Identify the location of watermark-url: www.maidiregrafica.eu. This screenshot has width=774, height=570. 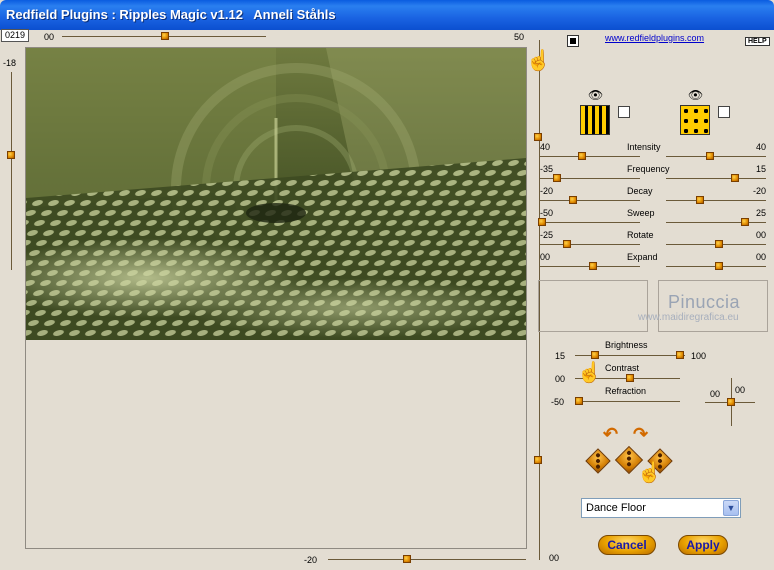
(688, 317).